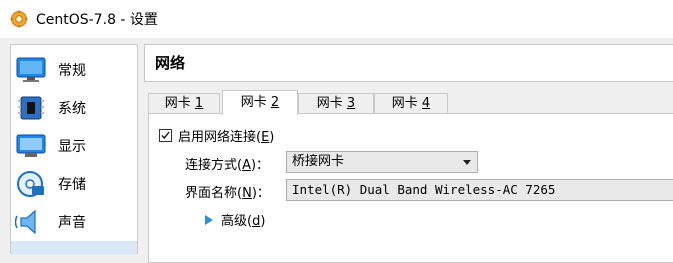  I want to click on sidebar-item-general: 常规, so click(74, 70).